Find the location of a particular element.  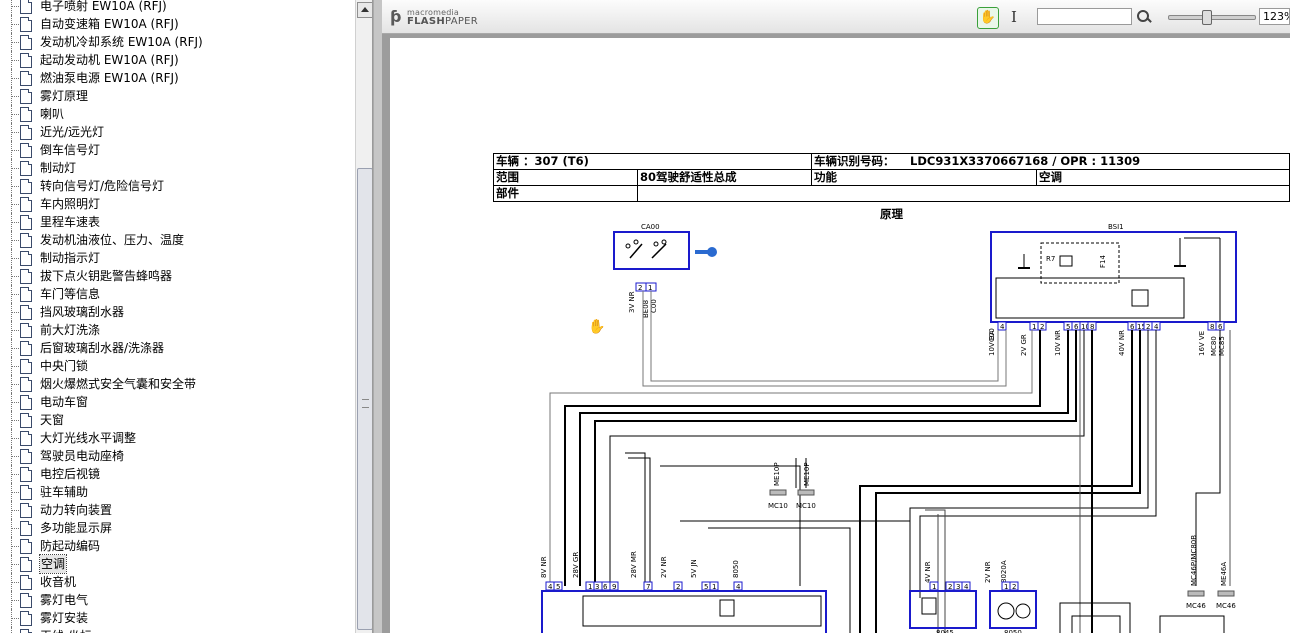

component-8050-fan: 2V NR 8020A 8050 1 2 is located at coordinates (1010, 596).